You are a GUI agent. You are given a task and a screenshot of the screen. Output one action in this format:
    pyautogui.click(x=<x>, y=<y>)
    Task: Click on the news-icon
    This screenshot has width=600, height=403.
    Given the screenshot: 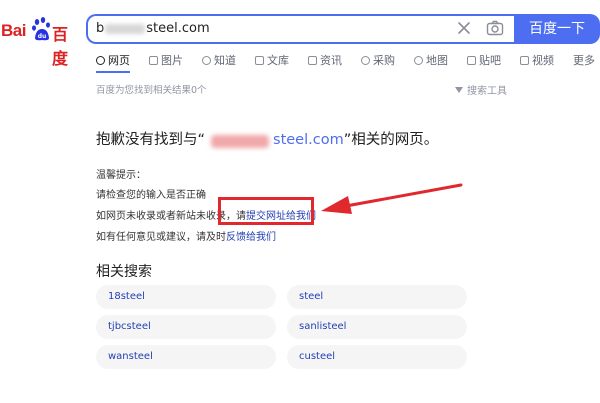 What is the action you would take?
    pyautogui.click(x=312, y=60)
    